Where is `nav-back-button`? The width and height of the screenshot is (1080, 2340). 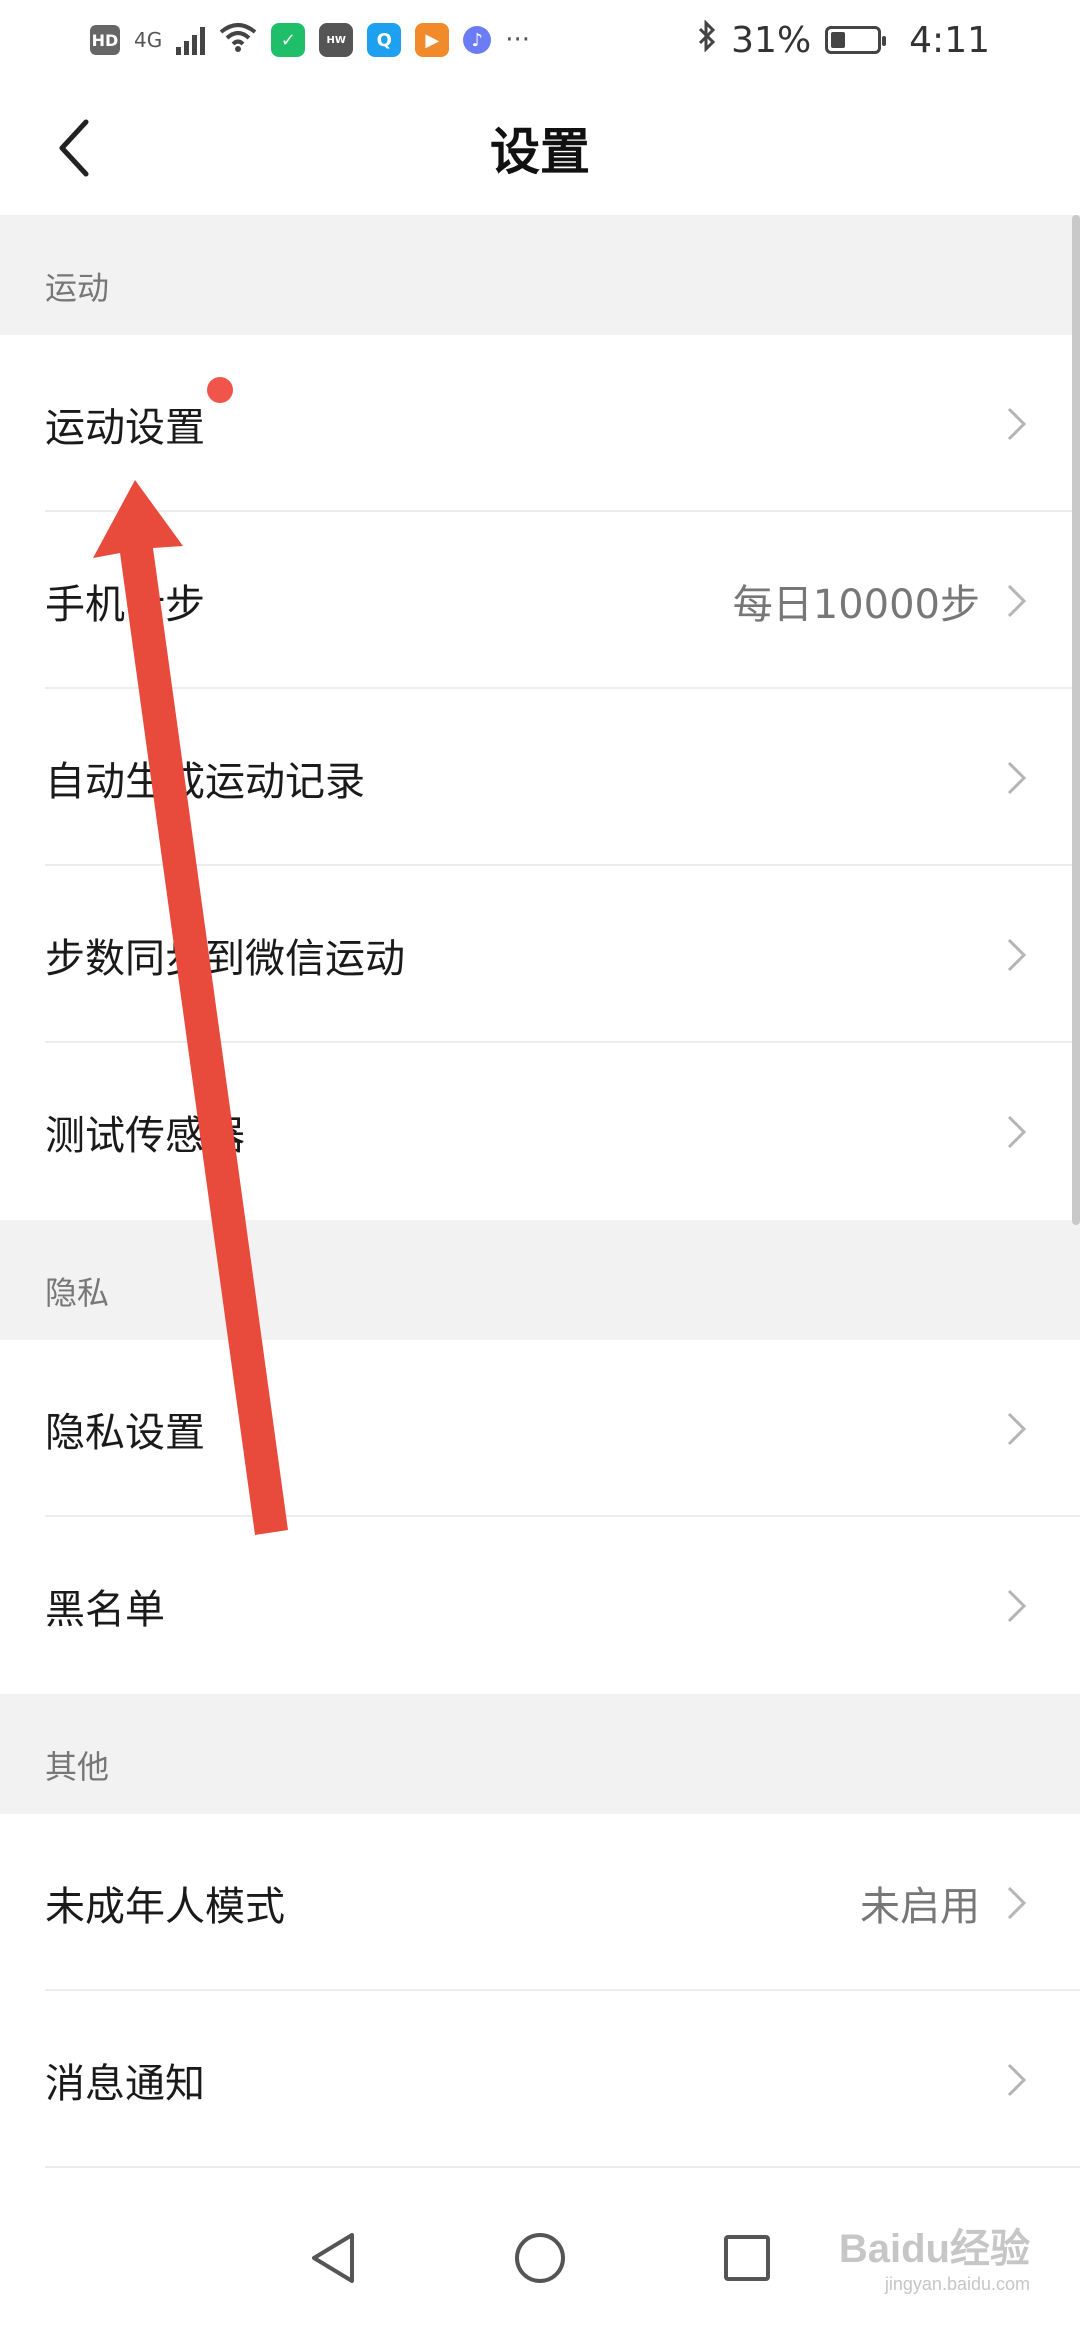
nav-back-button is located at coordinates (333, 2258).